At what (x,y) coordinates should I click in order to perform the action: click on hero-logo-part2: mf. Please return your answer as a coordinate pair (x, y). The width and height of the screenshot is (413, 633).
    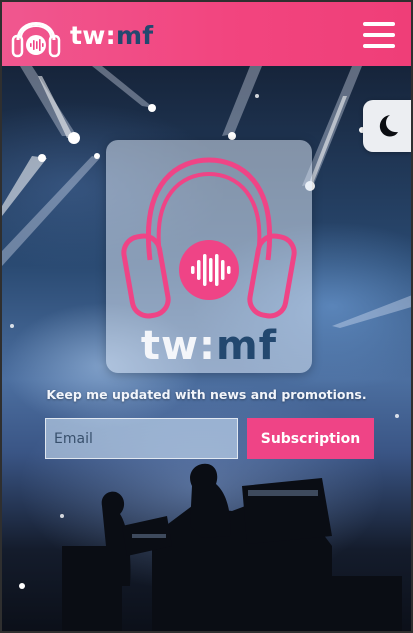
    Looking at the image, I should click on (246, 346).